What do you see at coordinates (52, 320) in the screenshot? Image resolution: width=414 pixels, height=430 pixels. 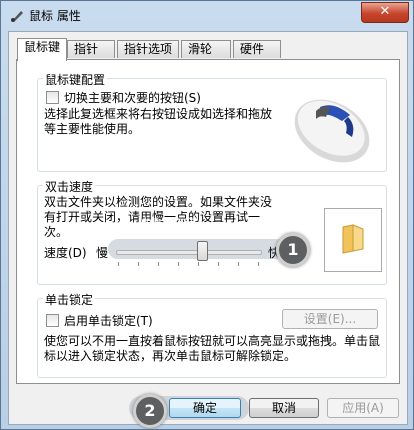 I see `click-lock-checkbox` at bounding box center [52, 320].